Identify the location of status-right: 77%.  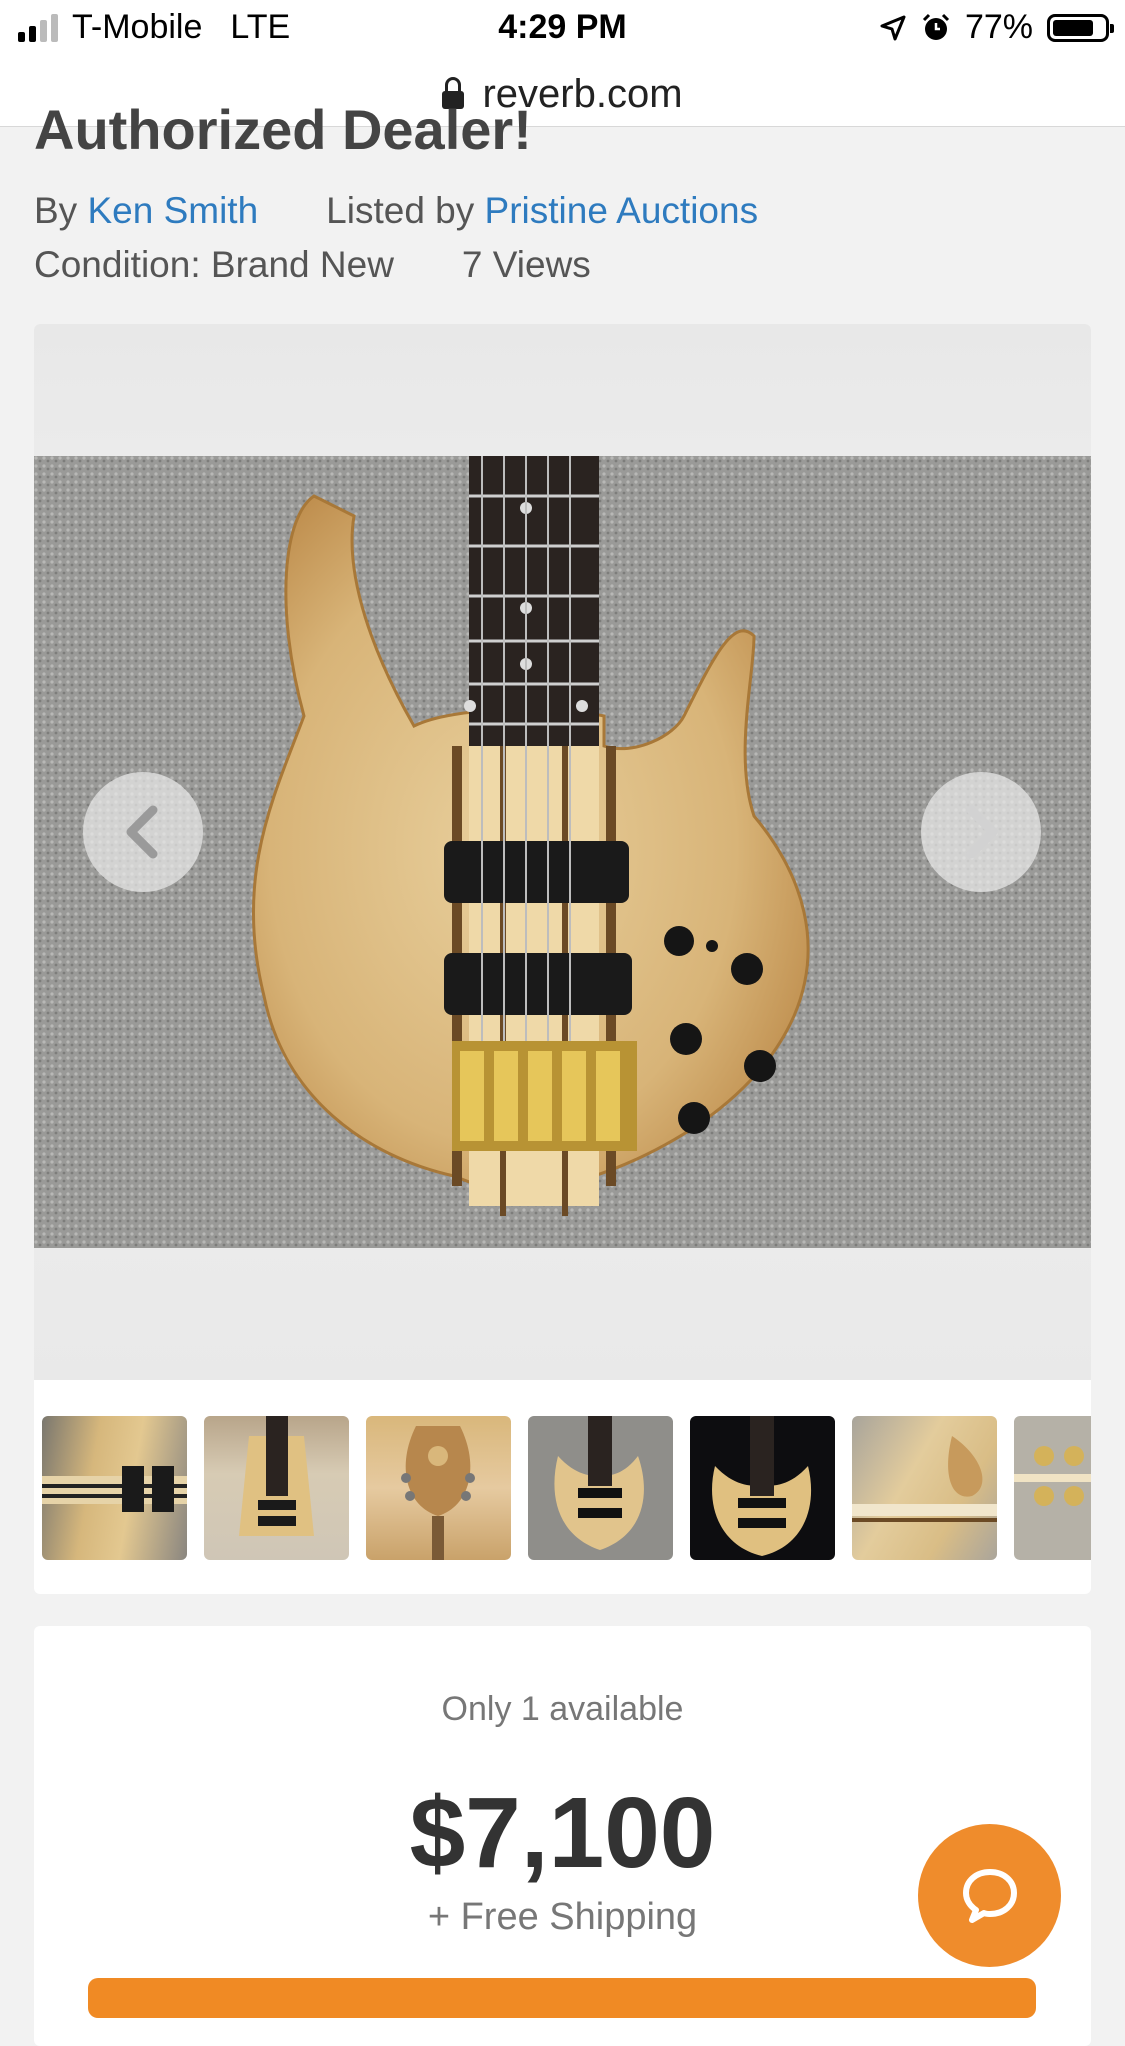
(996, 27).